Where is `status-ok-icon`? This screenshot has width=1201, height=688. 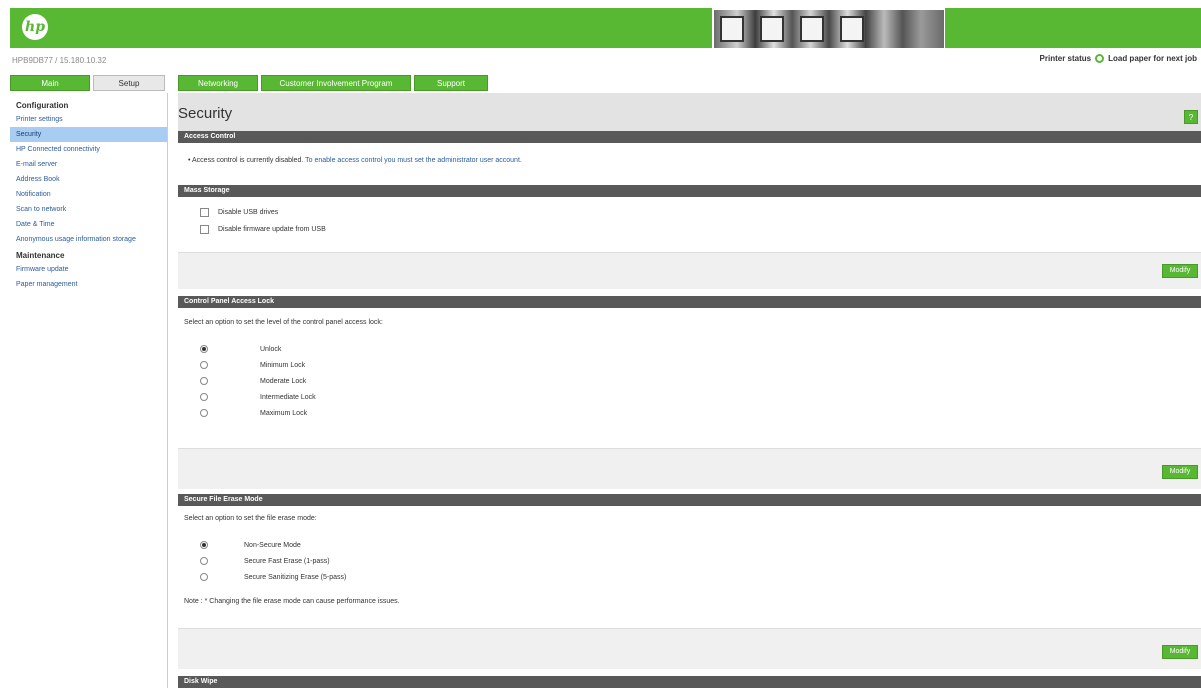
status-ok-icon is located at coordinates (1100, 58).